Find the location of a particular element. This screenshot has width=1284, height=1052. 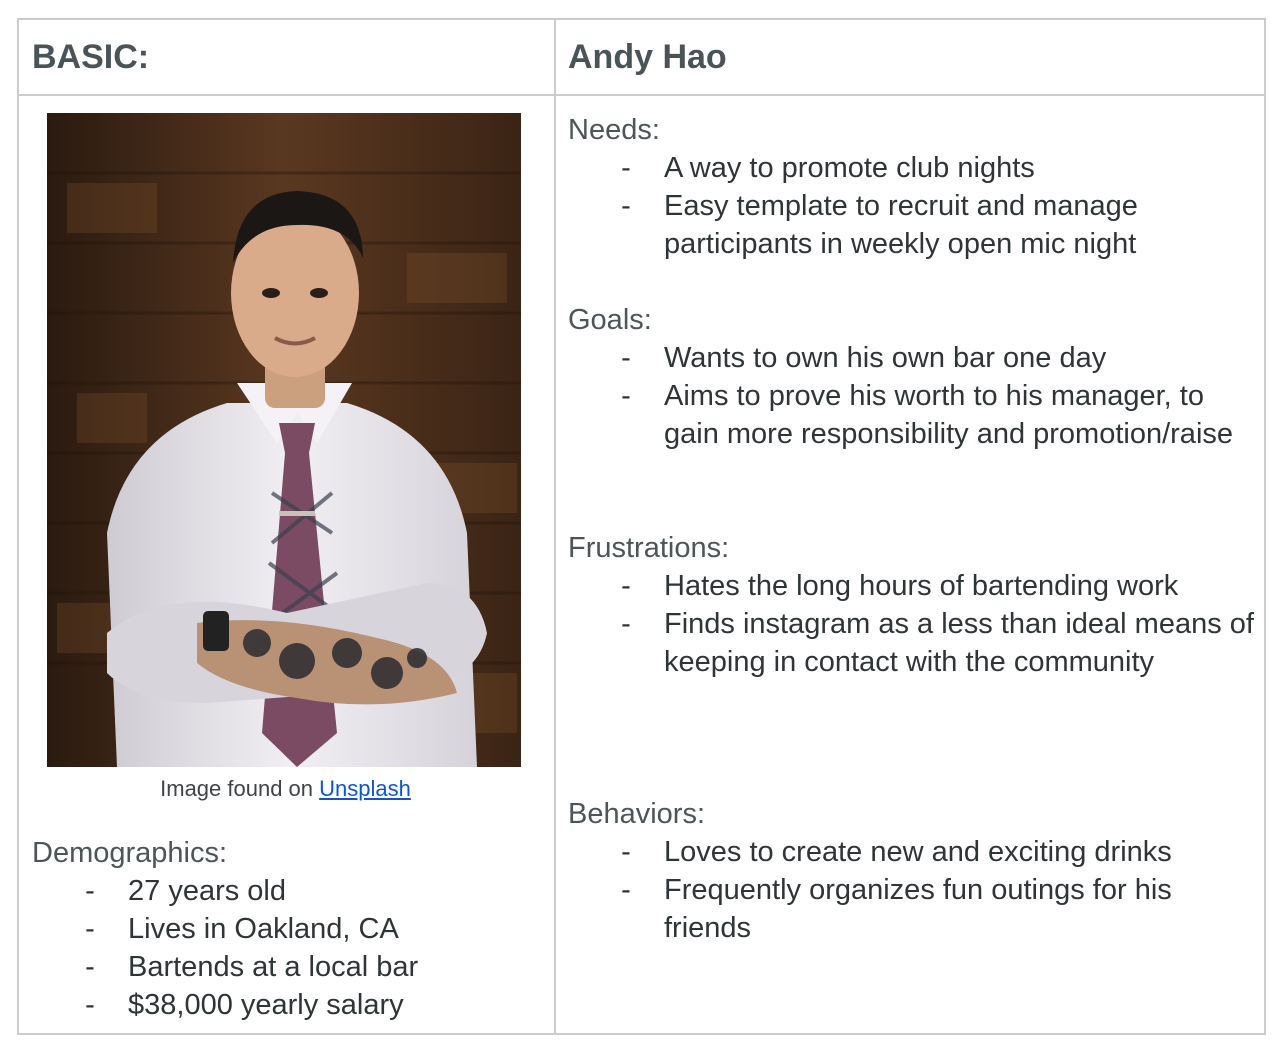

list-item-text: 27 years old is located at coordinates (207, 891).